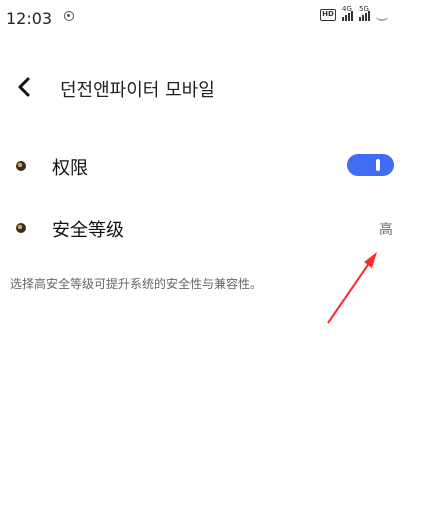 The image size is (422, 513). Describe the element at coordinates (211, 166) in the screenshot. I see `settings-row-permissions: 权限` at that location.